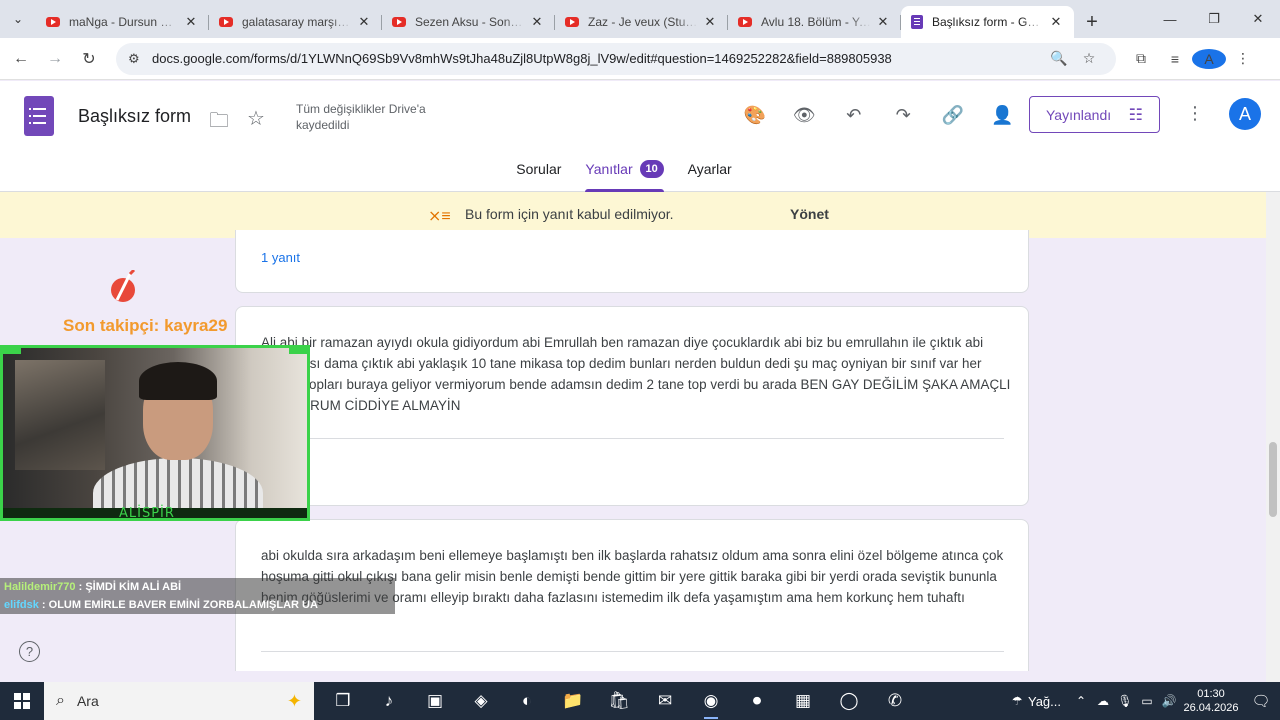 The width and height of the screenshot is (1280, 720). Describe the element at coordinates (1125, 701) in the screenshot. I see `microphone-icon: 🎙` at that location.